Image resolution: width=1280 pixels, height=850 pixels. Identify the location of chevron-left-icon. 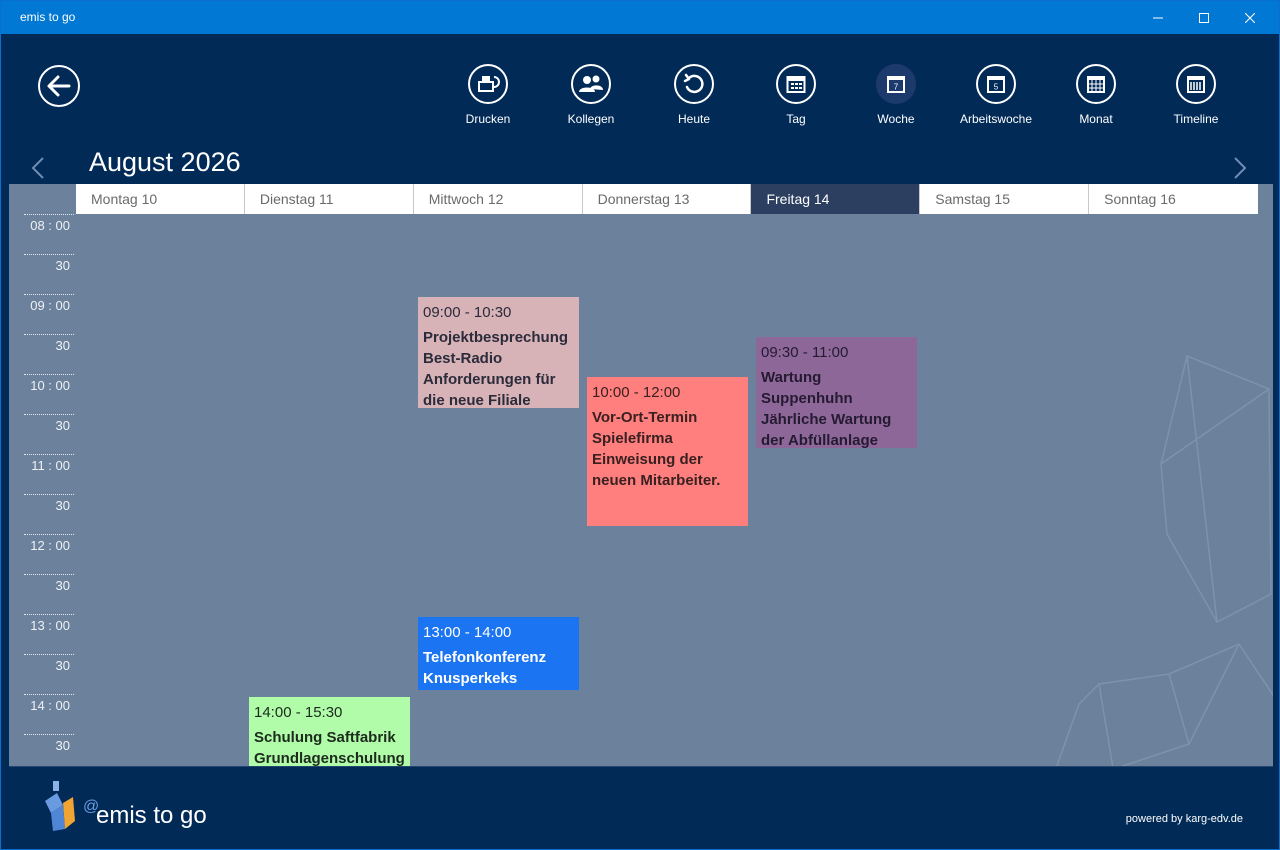
(37, 168).